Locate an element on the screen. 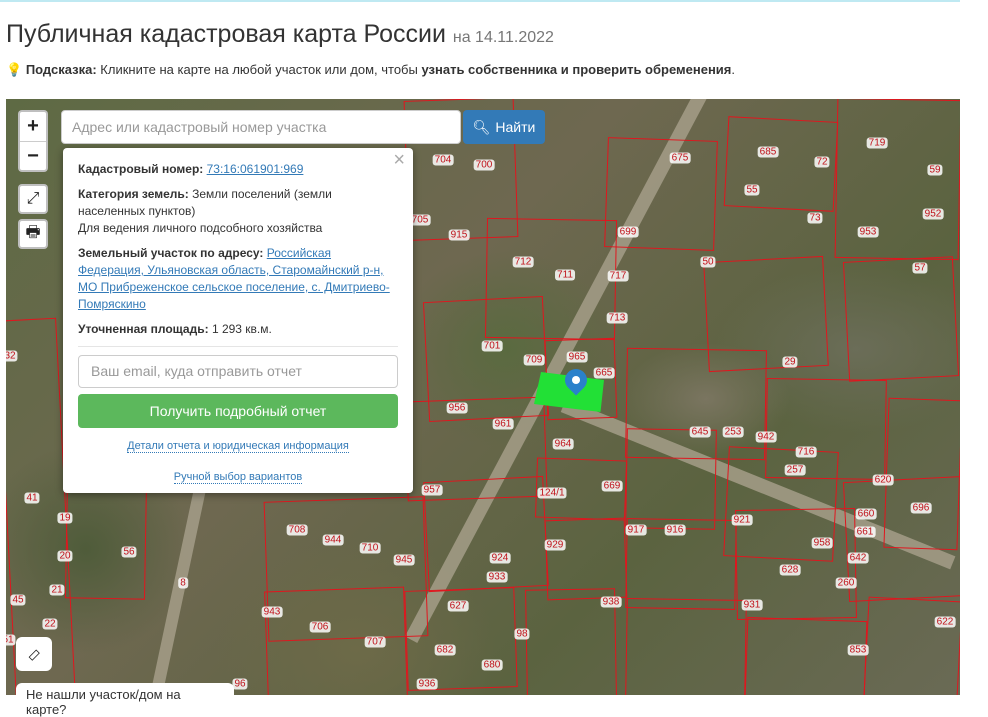 The image size is (988, 717). parcel-label: 719 is located at coordinates (877, 143).